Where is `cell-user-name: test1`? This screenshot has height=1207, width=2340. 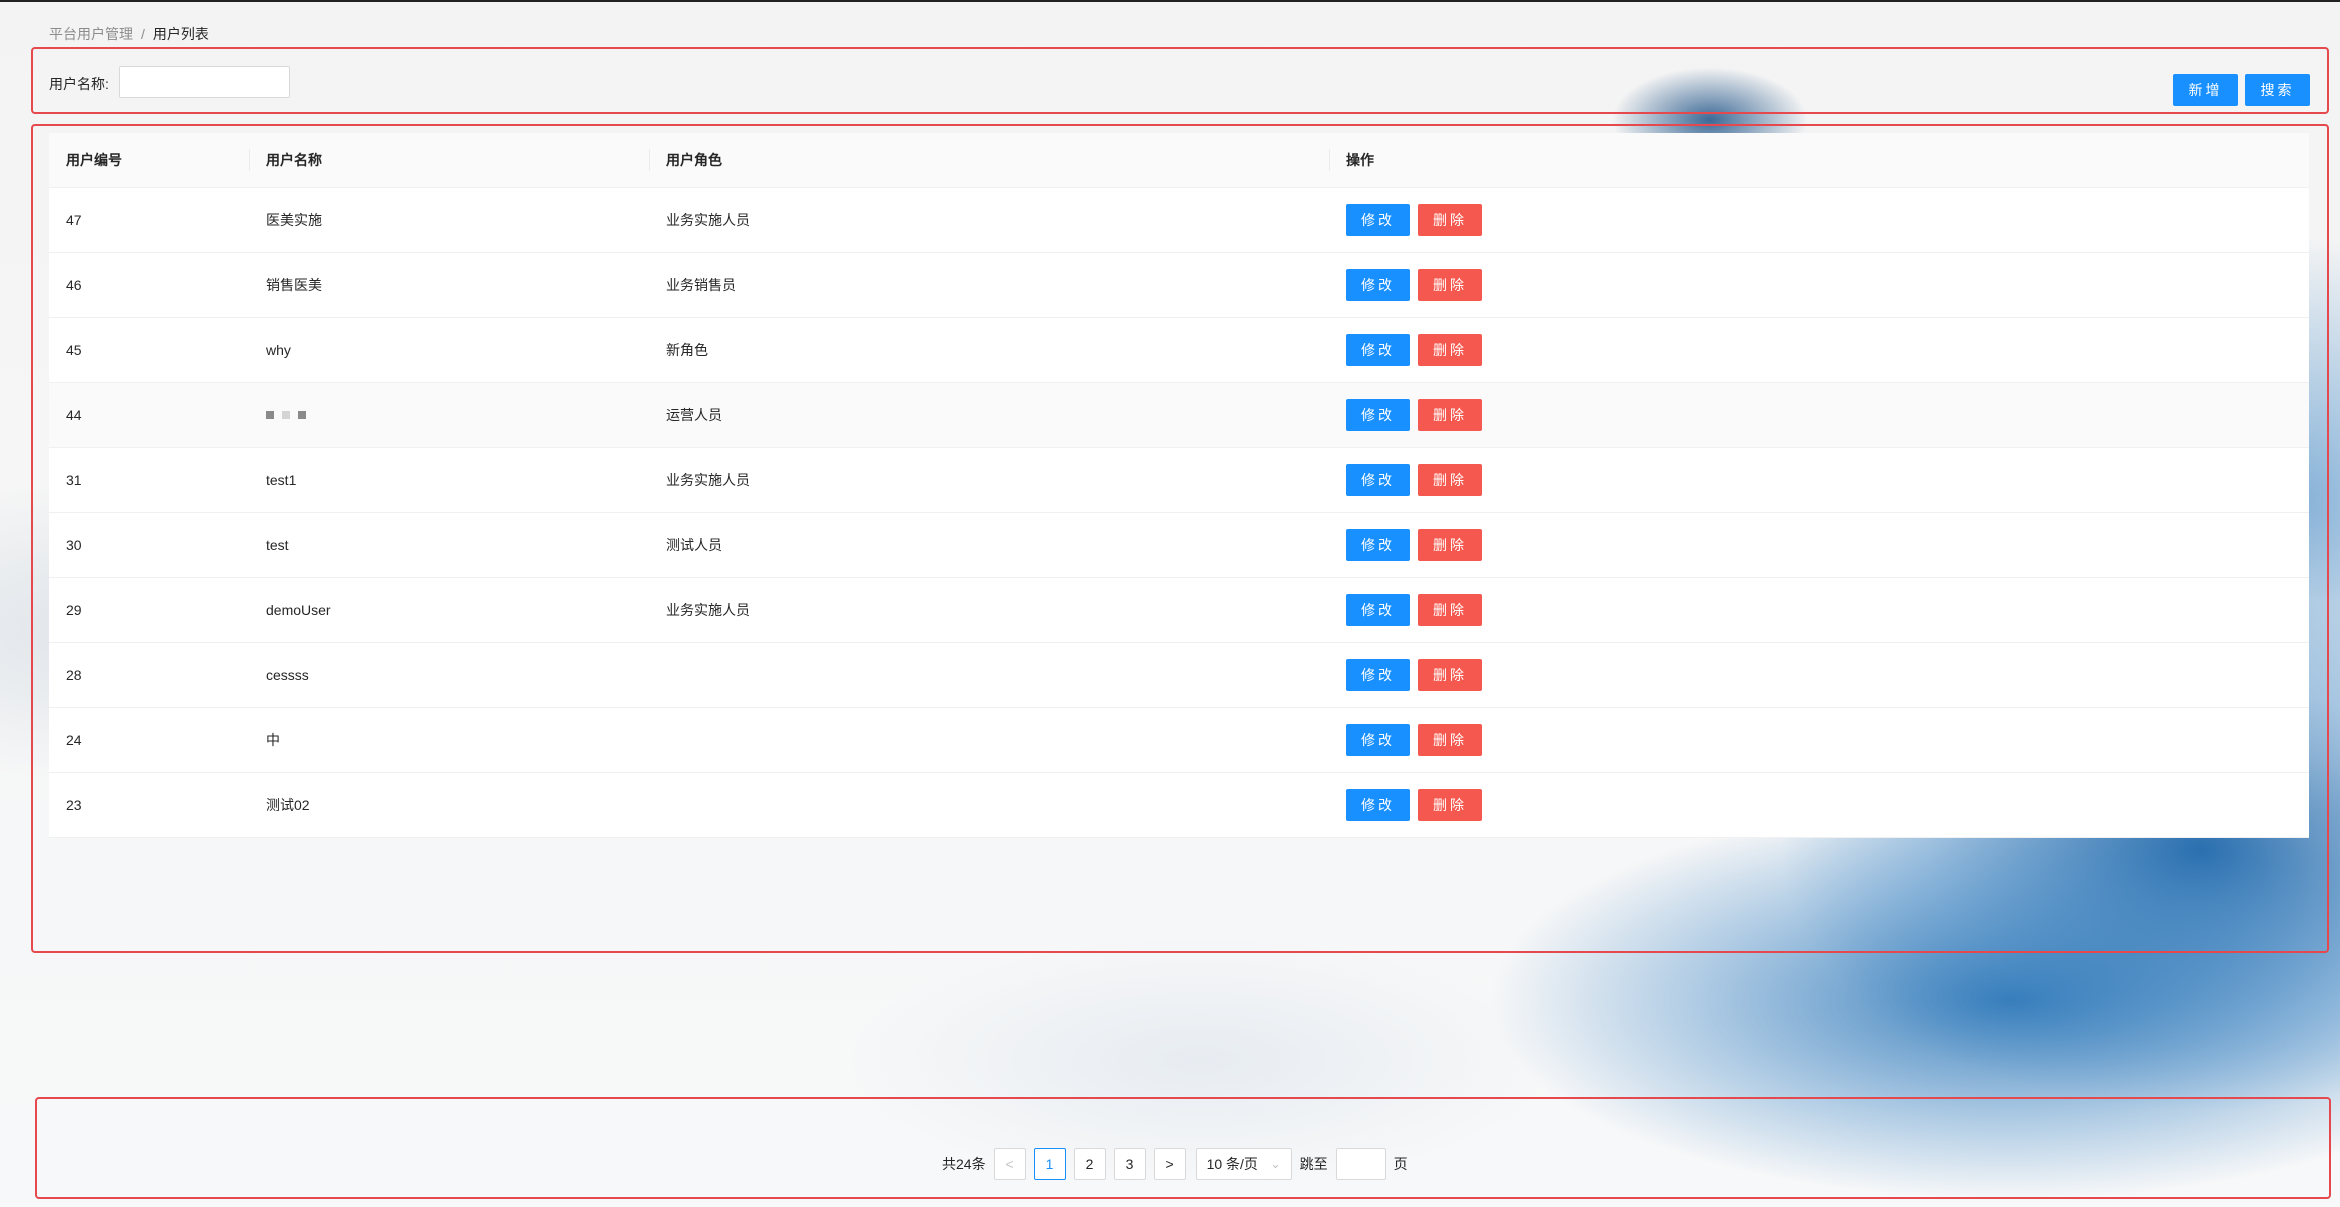 cell-user-name: test1 is located at coordinates (281, 480).